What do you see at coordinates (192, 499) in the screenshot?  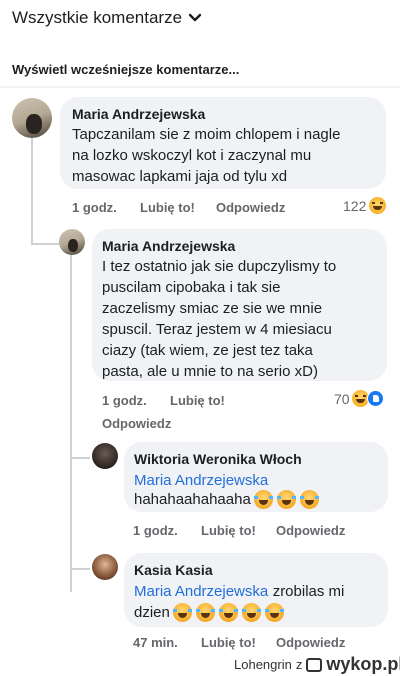 I see `comment-text: hahahaahahaaha` at bounding box center [192, 499].